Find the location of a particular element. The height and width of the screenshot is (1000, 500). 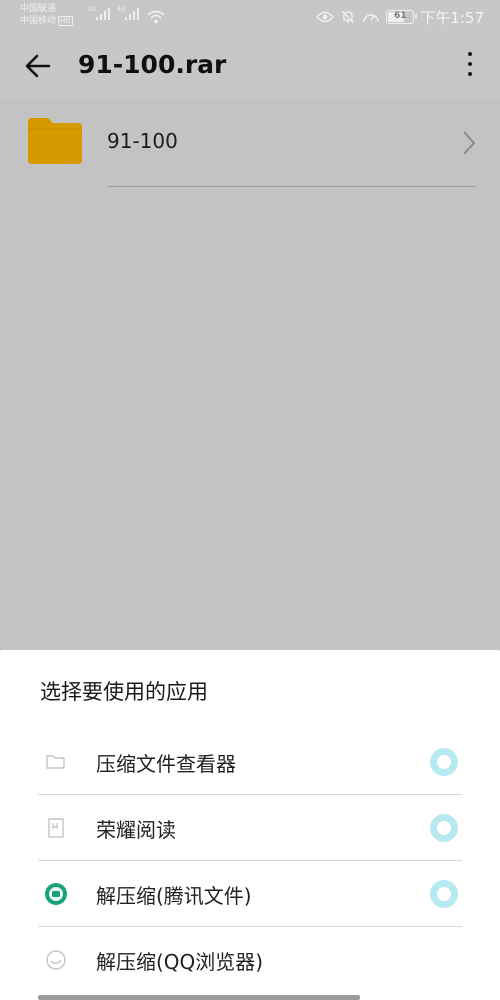

carrier-1-label: 中国联通 is located at coordinates (38, 9).